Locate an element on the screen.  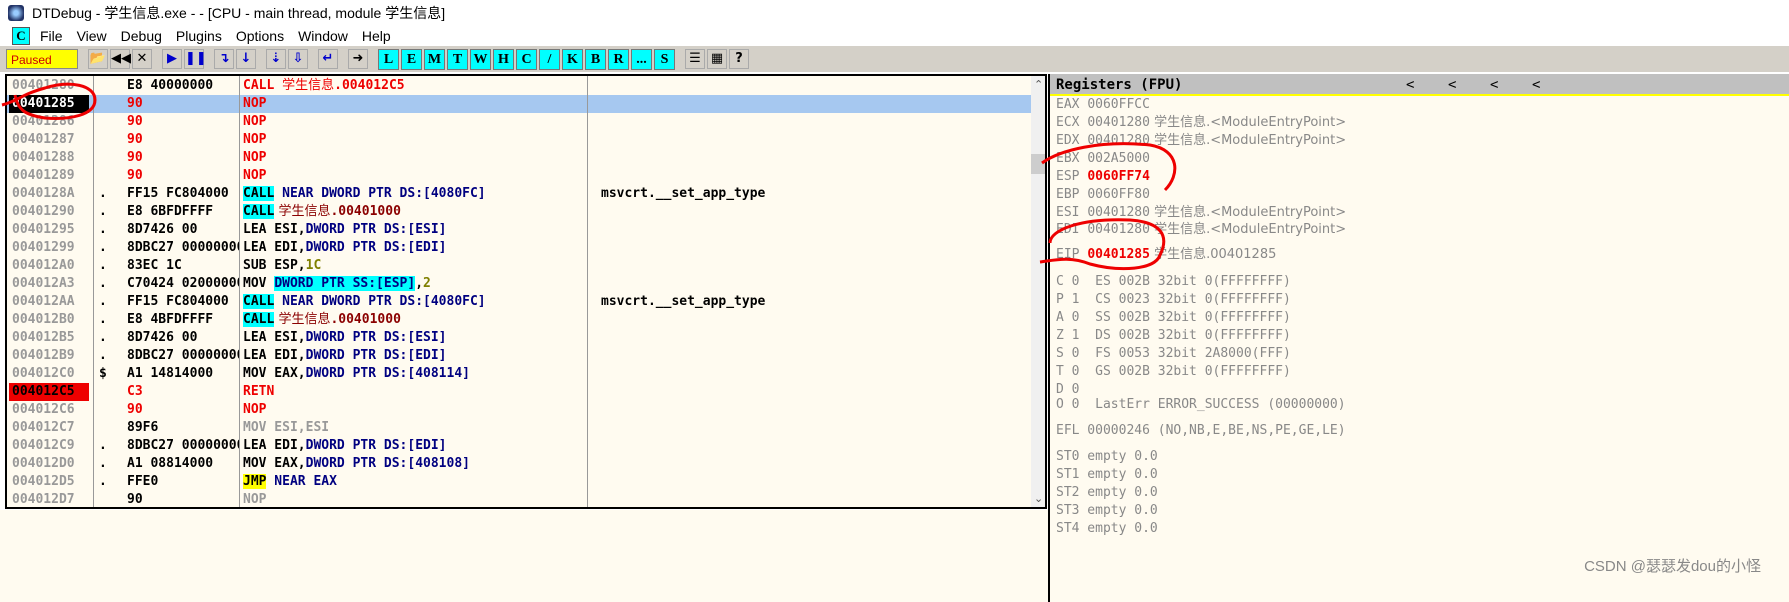
address-cell: 004012A0 is located at coordinates (49, 266).